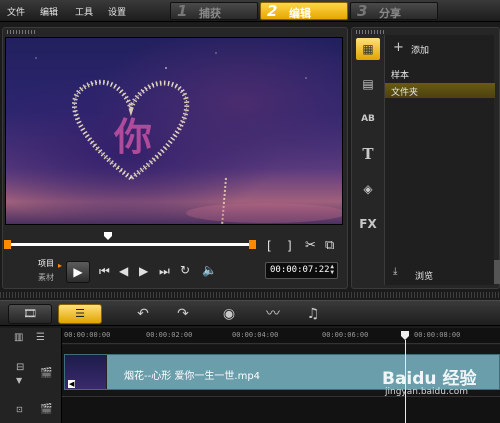 The height and width of the screenshot is (423, 500). Describe the element at coordinates (18, 337) in the screenshot. I see `track-manager-icon: ▥` at that location.